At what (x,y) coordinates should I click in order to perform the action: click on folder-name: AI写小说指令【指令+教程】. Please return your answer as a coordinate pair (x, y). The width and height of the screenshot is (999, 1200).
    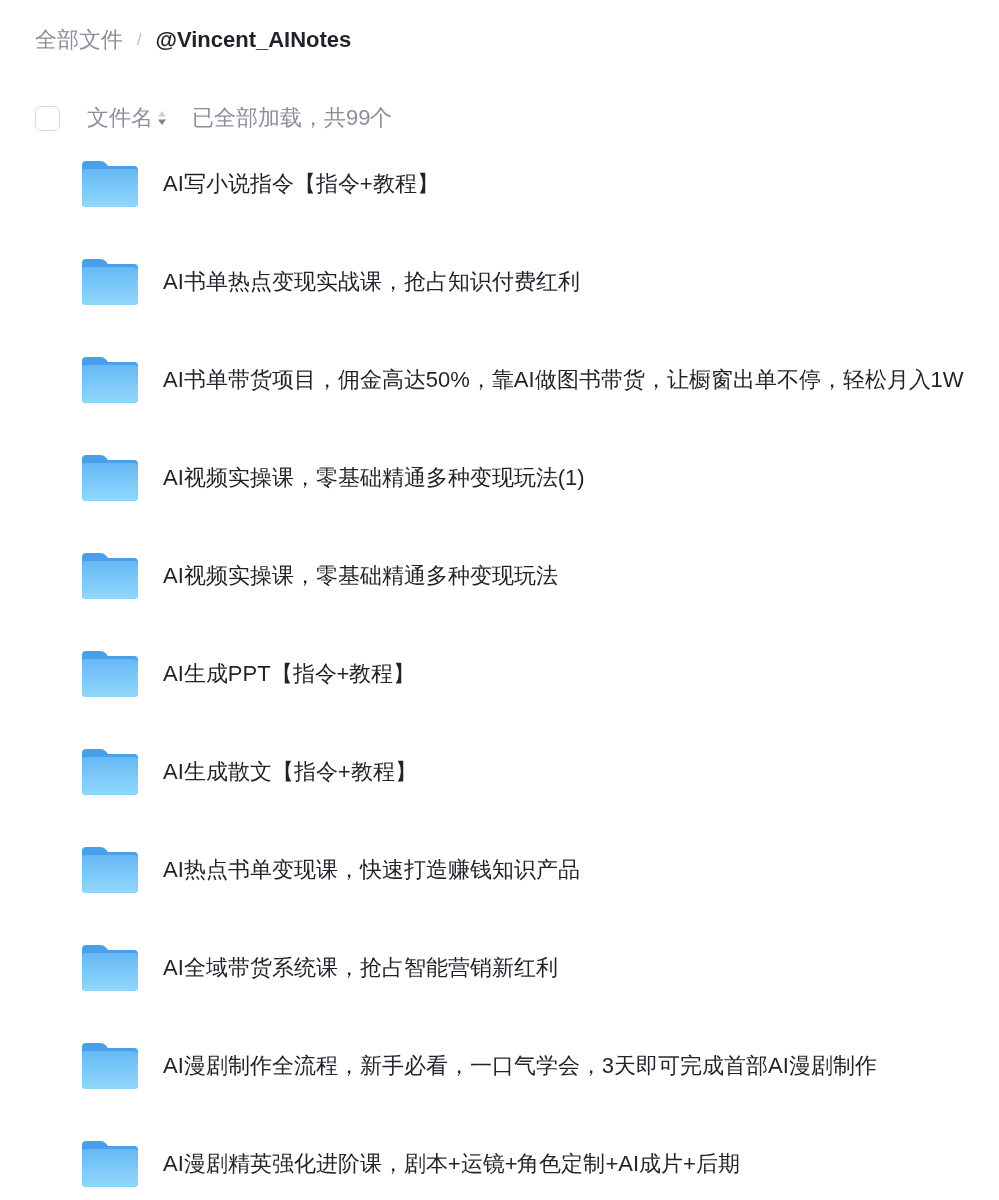
    Looking at the image, I should click on (301, 184).